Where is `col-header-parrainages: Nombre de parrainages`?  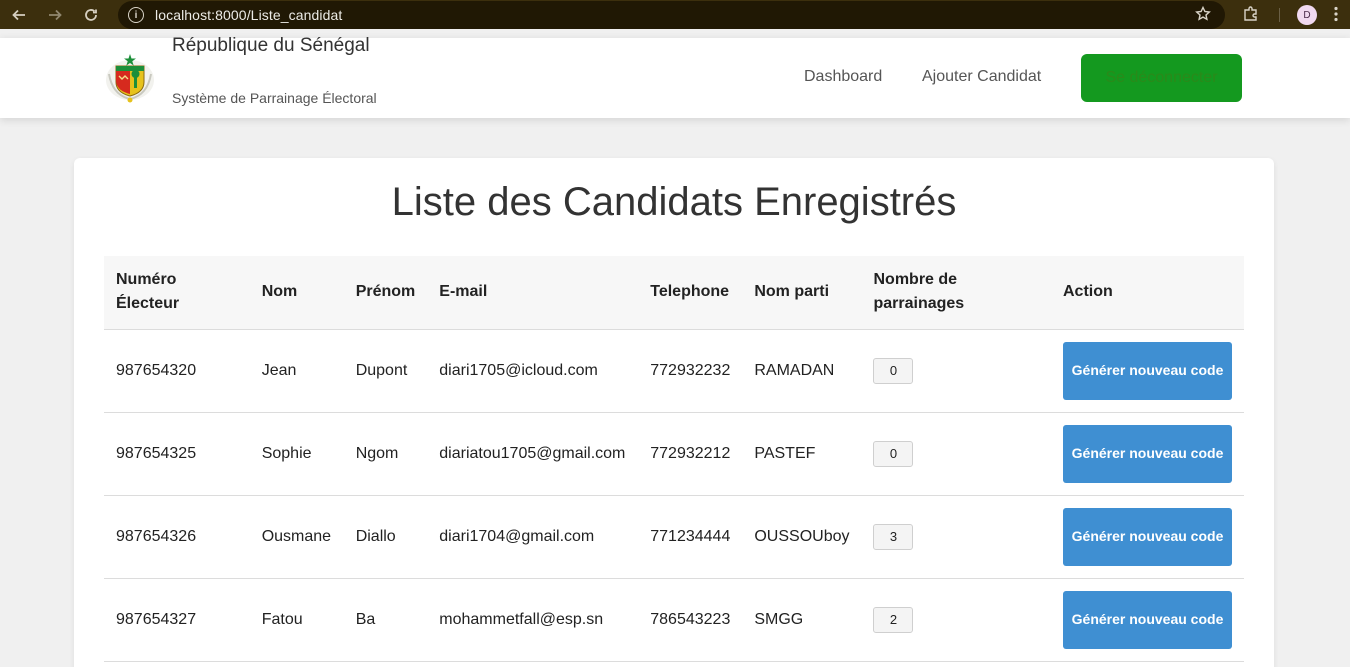 col-header-parrainages: Nombre de parrainages is located at coordinates (919, 292).